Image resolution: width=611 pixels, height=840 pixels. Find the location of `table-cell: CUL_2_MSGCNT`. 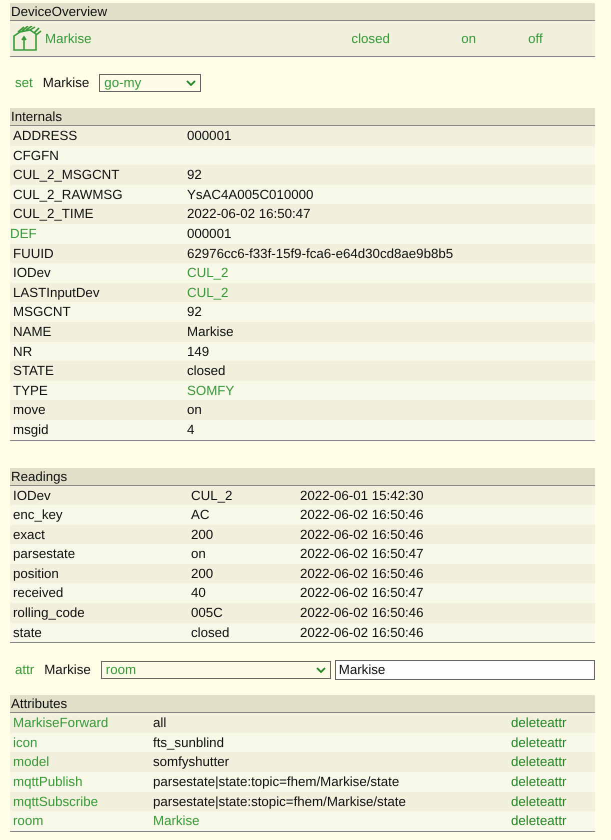

table-cell: CUL_2_MSGCNT is located at coordinates (98, 175).